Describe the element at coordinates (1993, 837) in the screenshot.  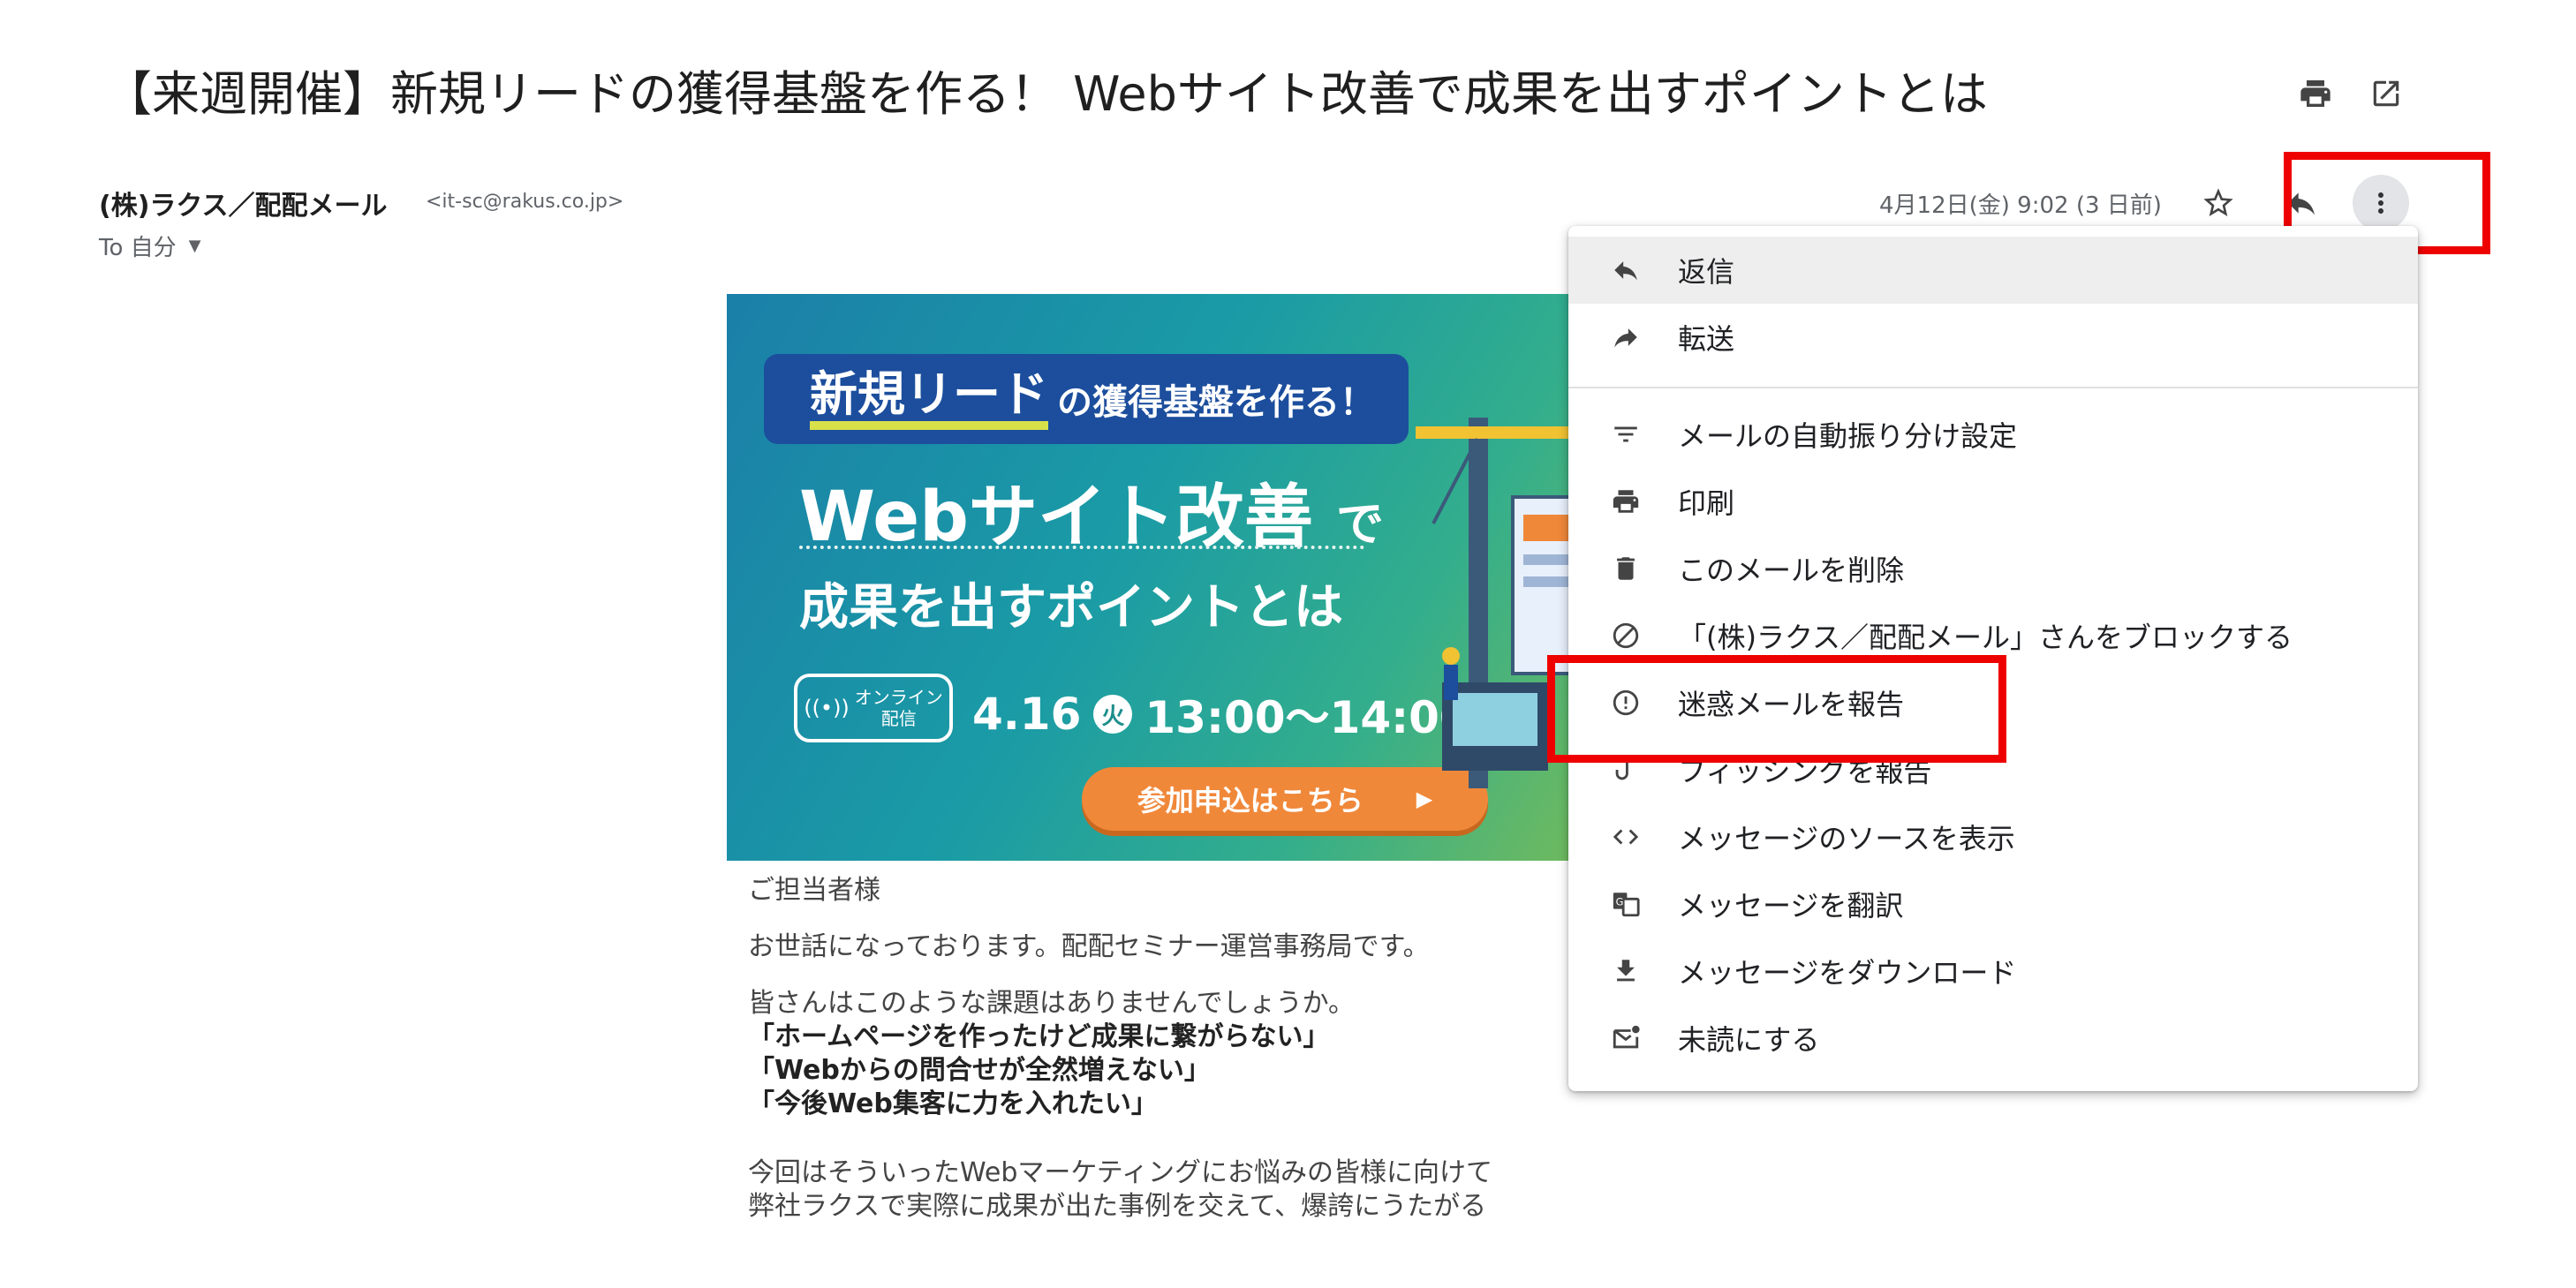
I see `menu-item-view-source: メッセージのソースを表示` at that location.